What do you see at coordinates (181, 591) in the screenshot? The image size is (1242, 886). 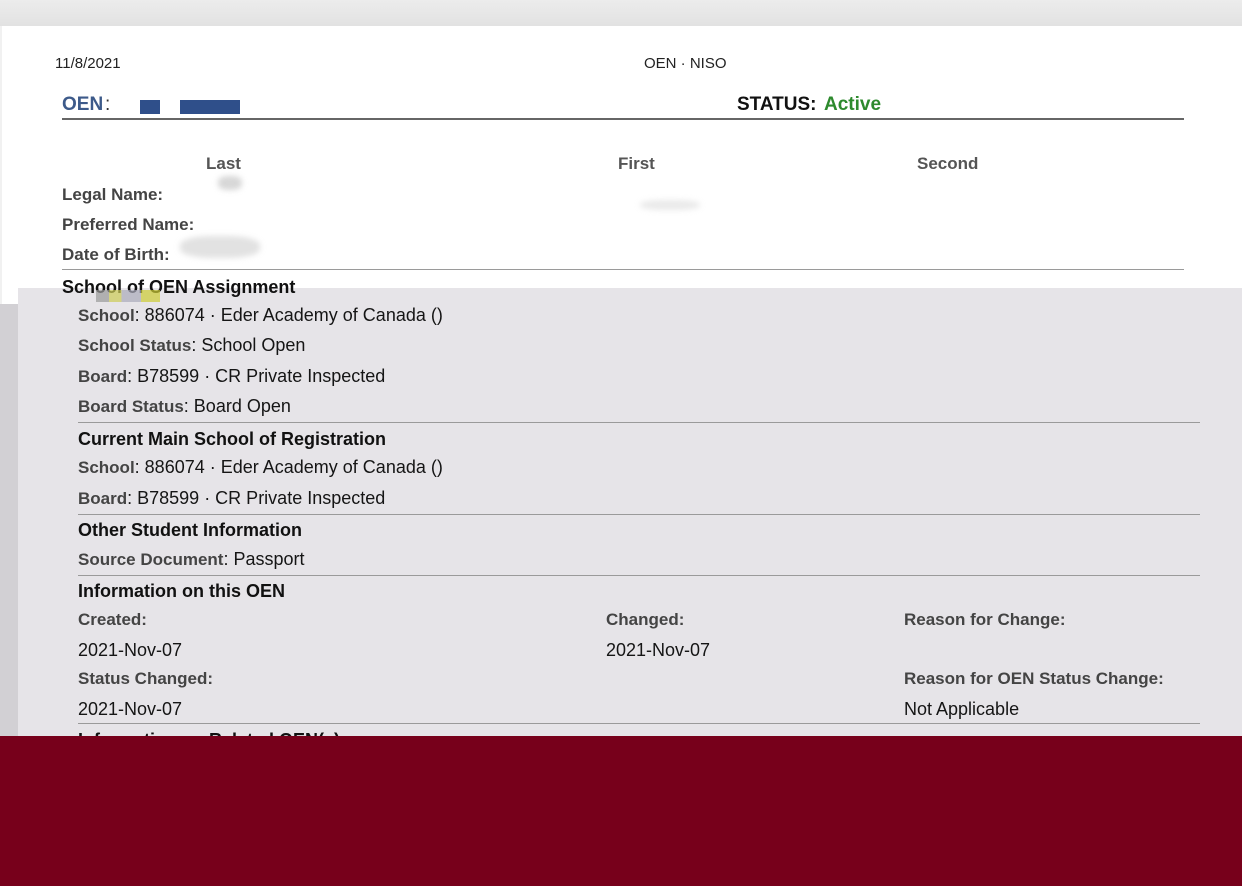 I see `section-title-oen-info: Information on this OEN` at bounding box center [181, 591].